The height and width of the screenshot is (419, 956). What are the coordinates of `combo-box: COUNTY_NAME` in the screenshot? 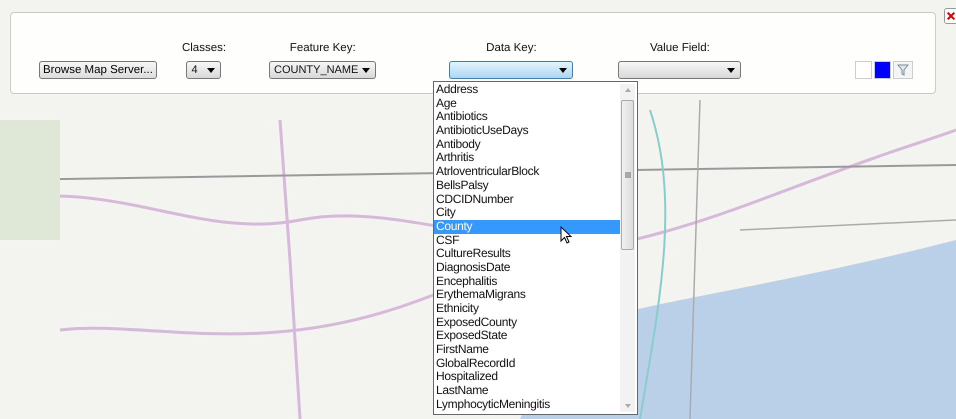 It's located at (322, 70).